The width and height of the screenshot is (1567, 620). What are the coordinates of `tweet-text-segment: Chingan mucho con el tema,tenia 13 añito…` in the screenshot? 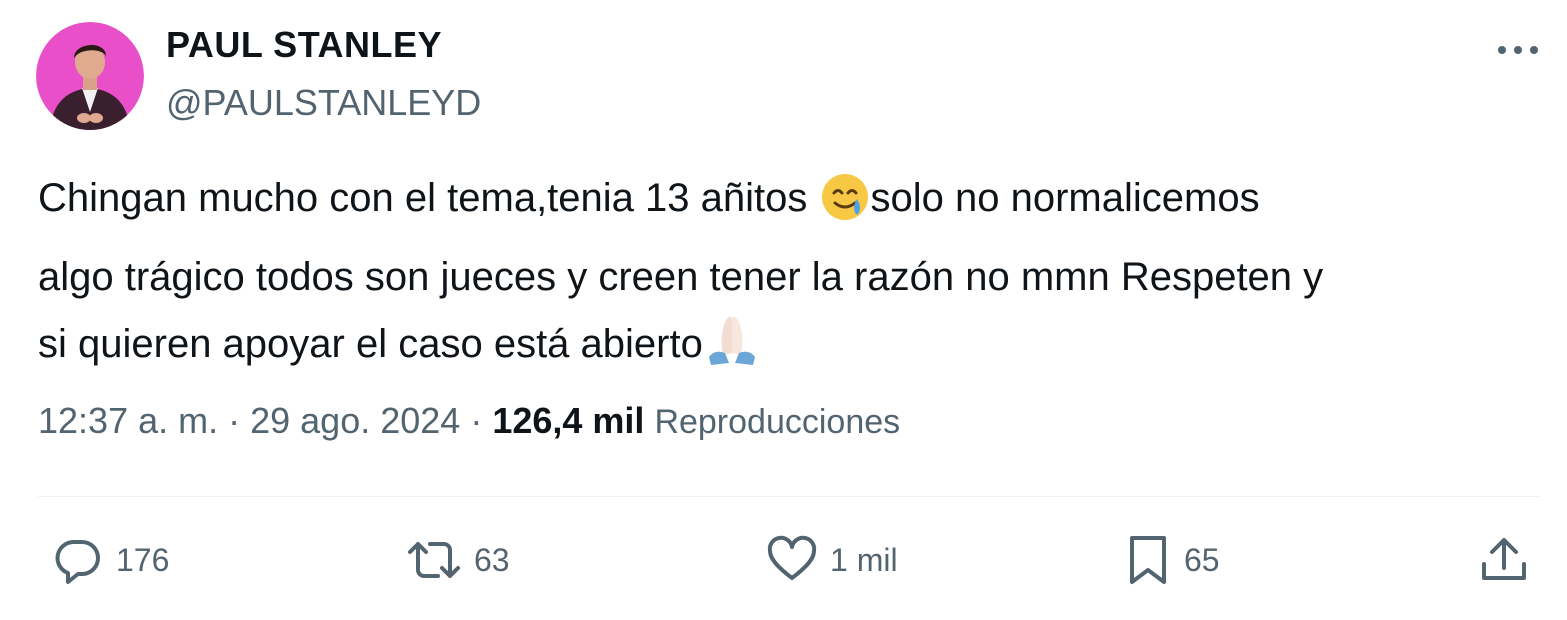 It's located at (428, 198).